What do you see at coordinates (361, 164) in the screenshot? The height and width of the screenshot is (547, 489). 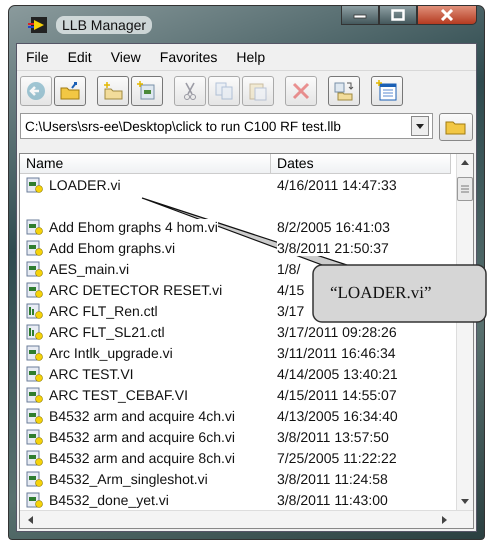 I see `column-header: Dates` at bounding box center [361, 164].